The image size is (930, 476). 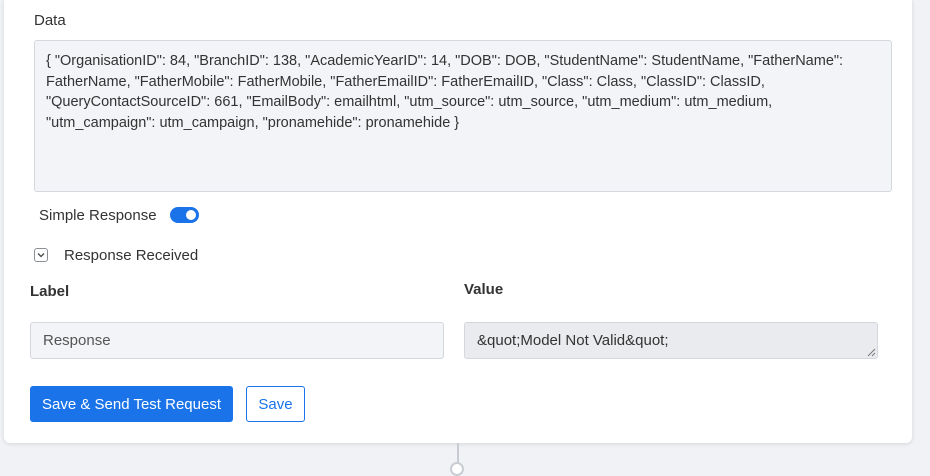 I want to click on value-column-header: Value, so click(x=484, y=289).